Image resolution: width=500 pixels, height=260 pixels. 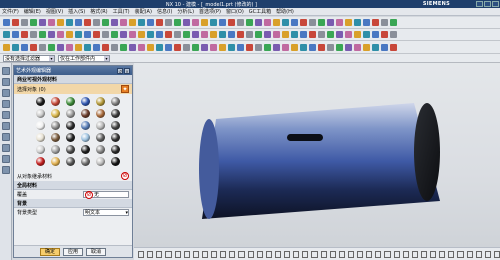 I want to click on type-filter-select: 没有选择过滤器 ▾, so click(x=29, y=58).